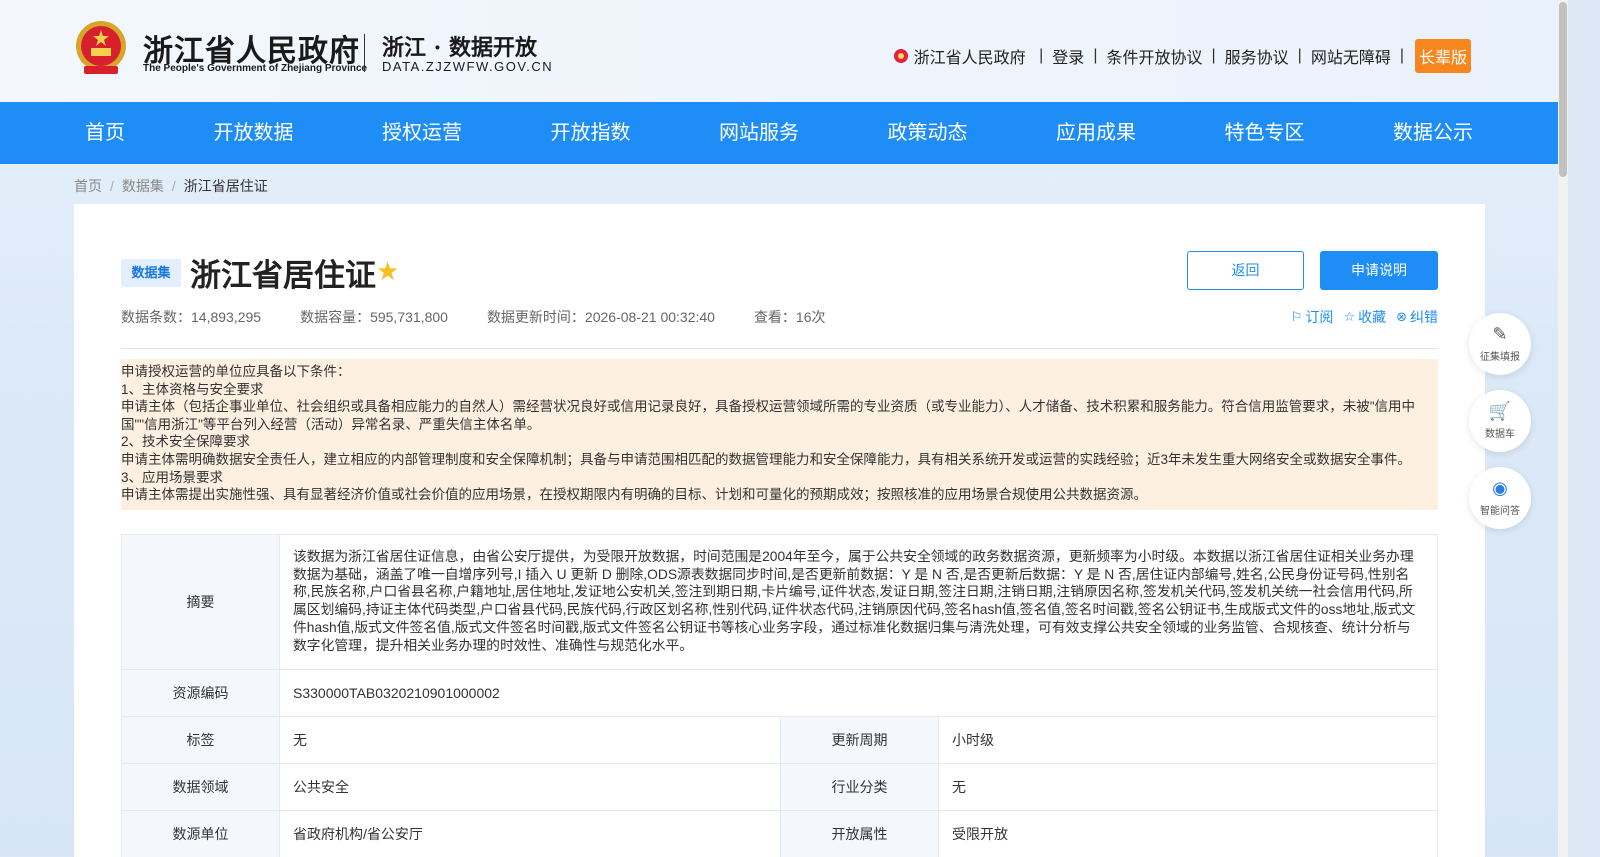 This screenshot has height=857, width=1600. What do you see at coordinates (236, 371) in the screenshot?
I see `notice-line: 申请授权运营的单位应具备以下条件：` at bounding box center [236, 371].